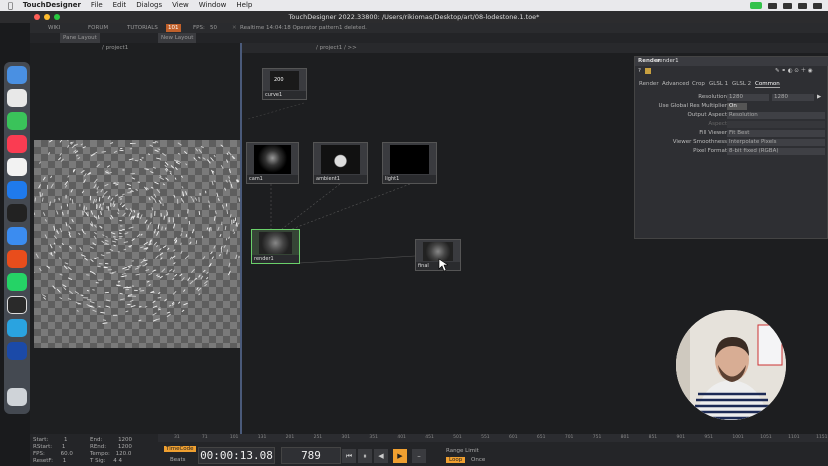  I want to click on battery-icon, so click(772, 5).